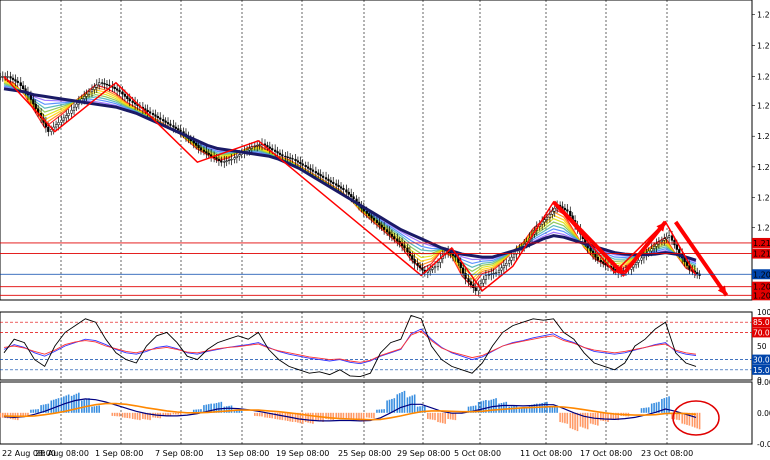  What do you see at coordinates (62, 453) in the screenshot?
I see `time-tick-label: 28 Aug 08:00` at bounding box center [62, 453].